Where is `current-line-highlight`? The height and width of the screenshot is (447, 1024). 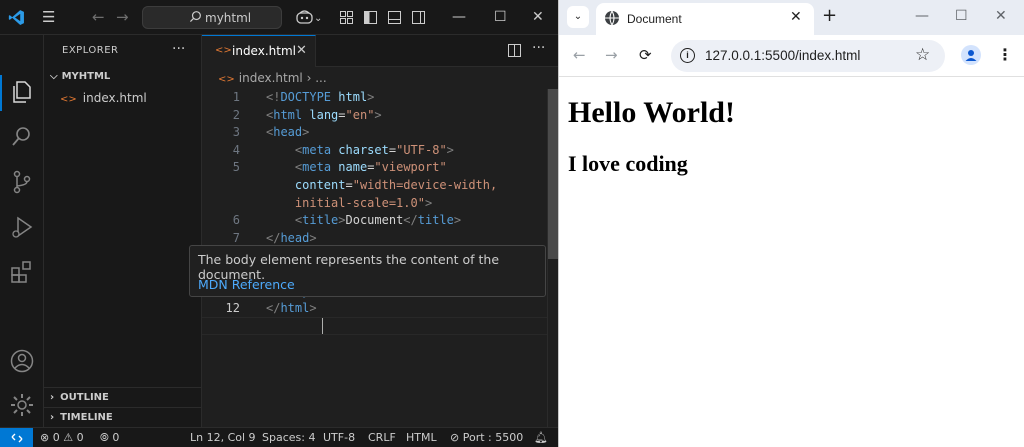
current-line-highlight is located at coordinates (380, 326).